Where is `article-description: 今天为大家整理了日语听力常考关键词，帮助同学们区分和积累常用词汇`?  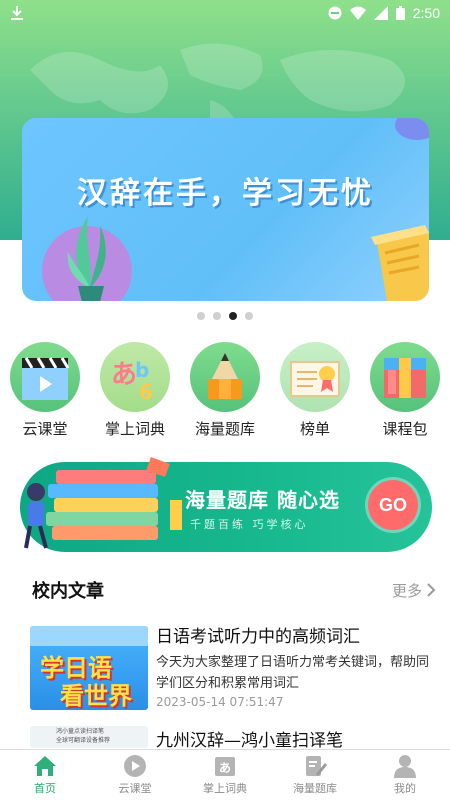 article-description: 今天为大家整理了日语听力常考关键词，帮助同学们区分和积累常用词汇 is located at coordinates (293, 673).